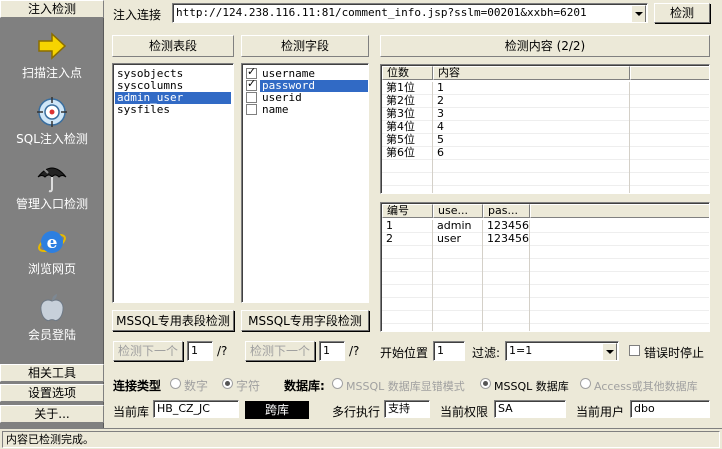 Image resolution: width=722 pixels, height=449 pixels. Describe the element at coordinates (407, 409) in the screenshot. I see `multi-exec-input: 支持` at that location.